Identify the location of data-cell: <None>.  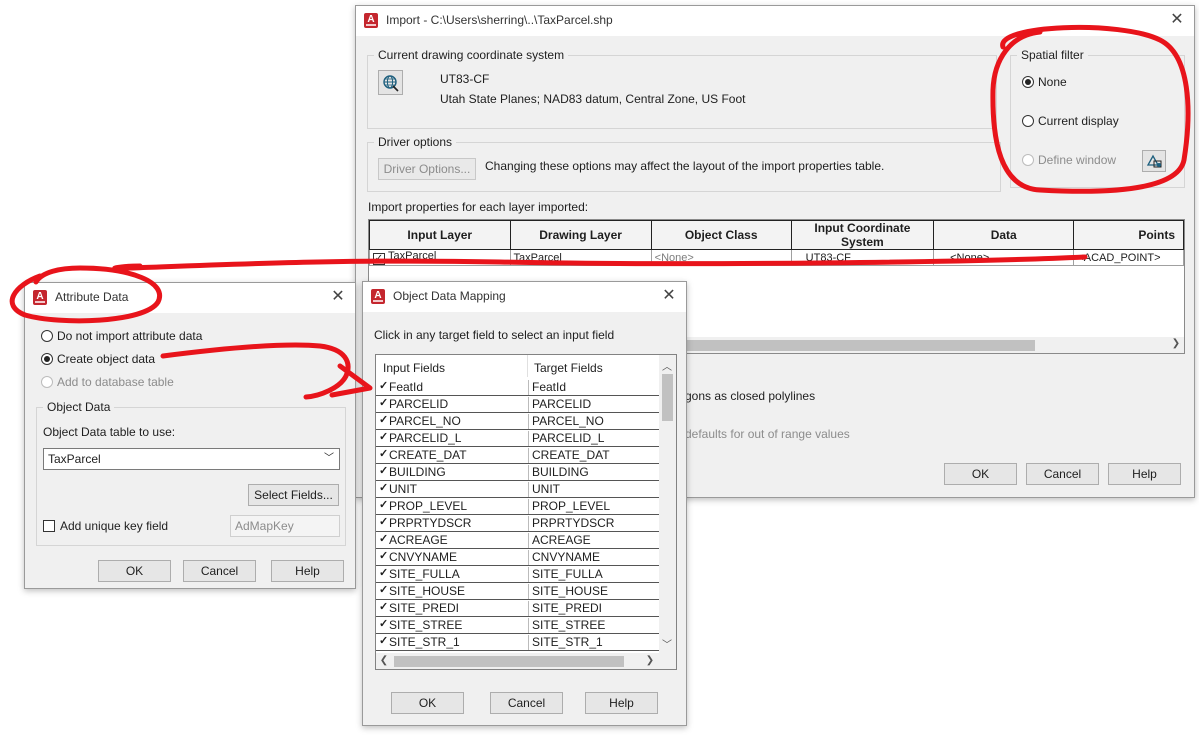
(1004, 257).